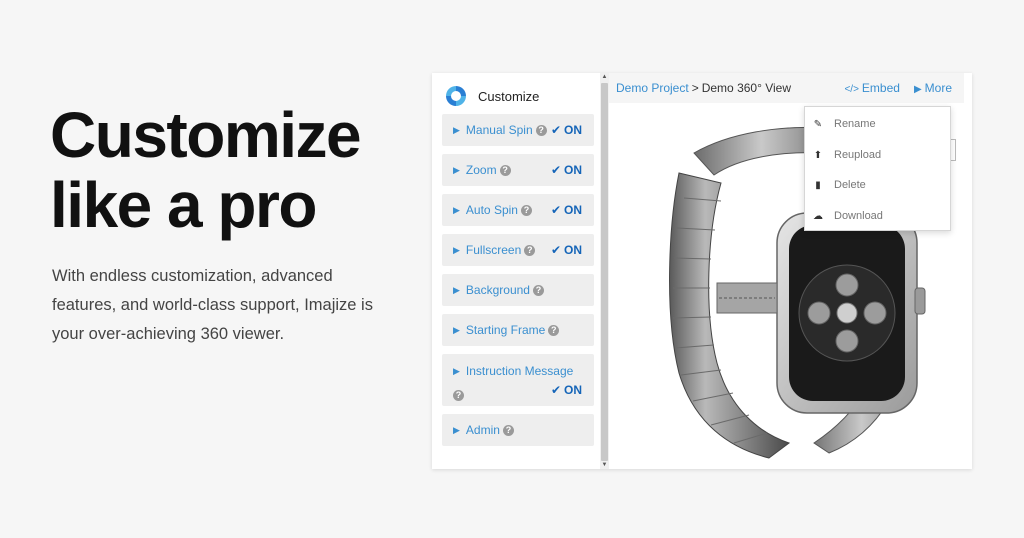  What do you see at coordinates (519, 371) in the screenshot?
I see `option-label: Instruction Message` at bounding box center [519, 371].